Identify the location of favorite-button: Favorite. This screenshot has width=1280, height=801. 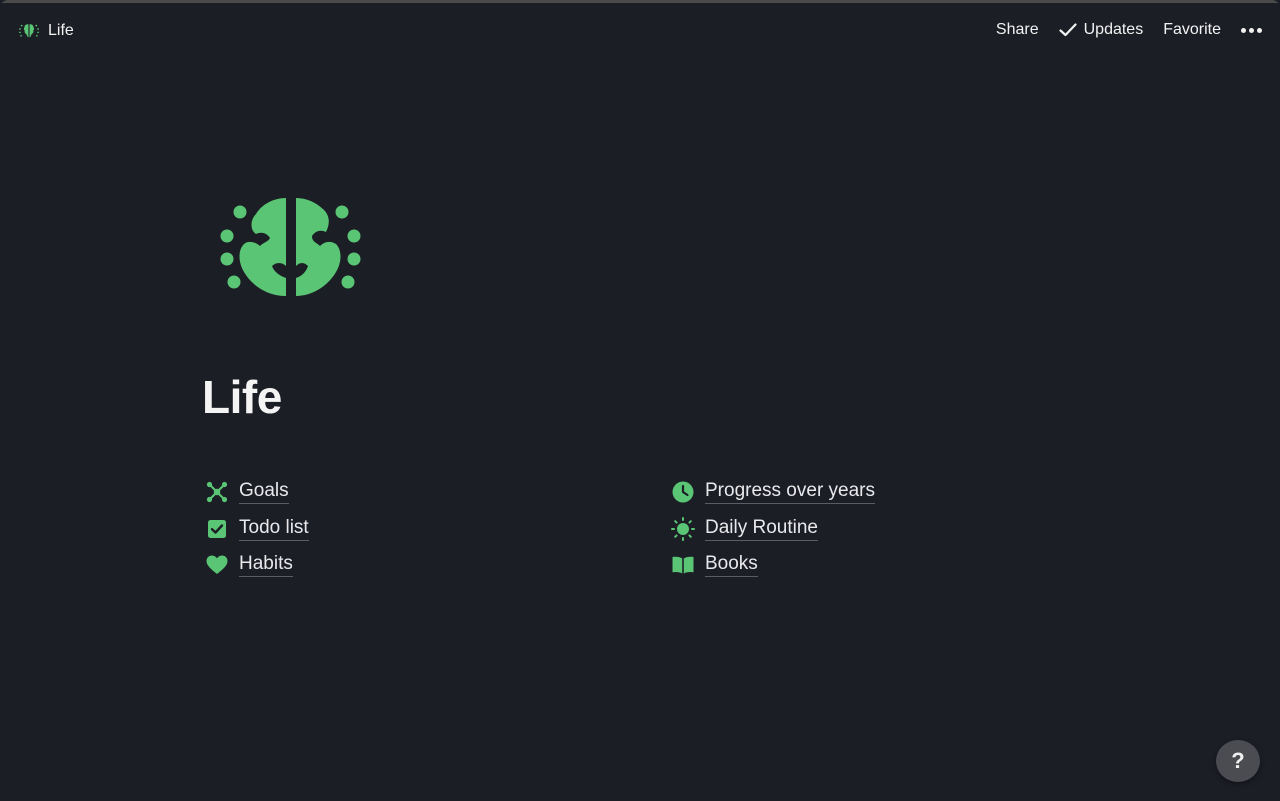
(1192, 30).